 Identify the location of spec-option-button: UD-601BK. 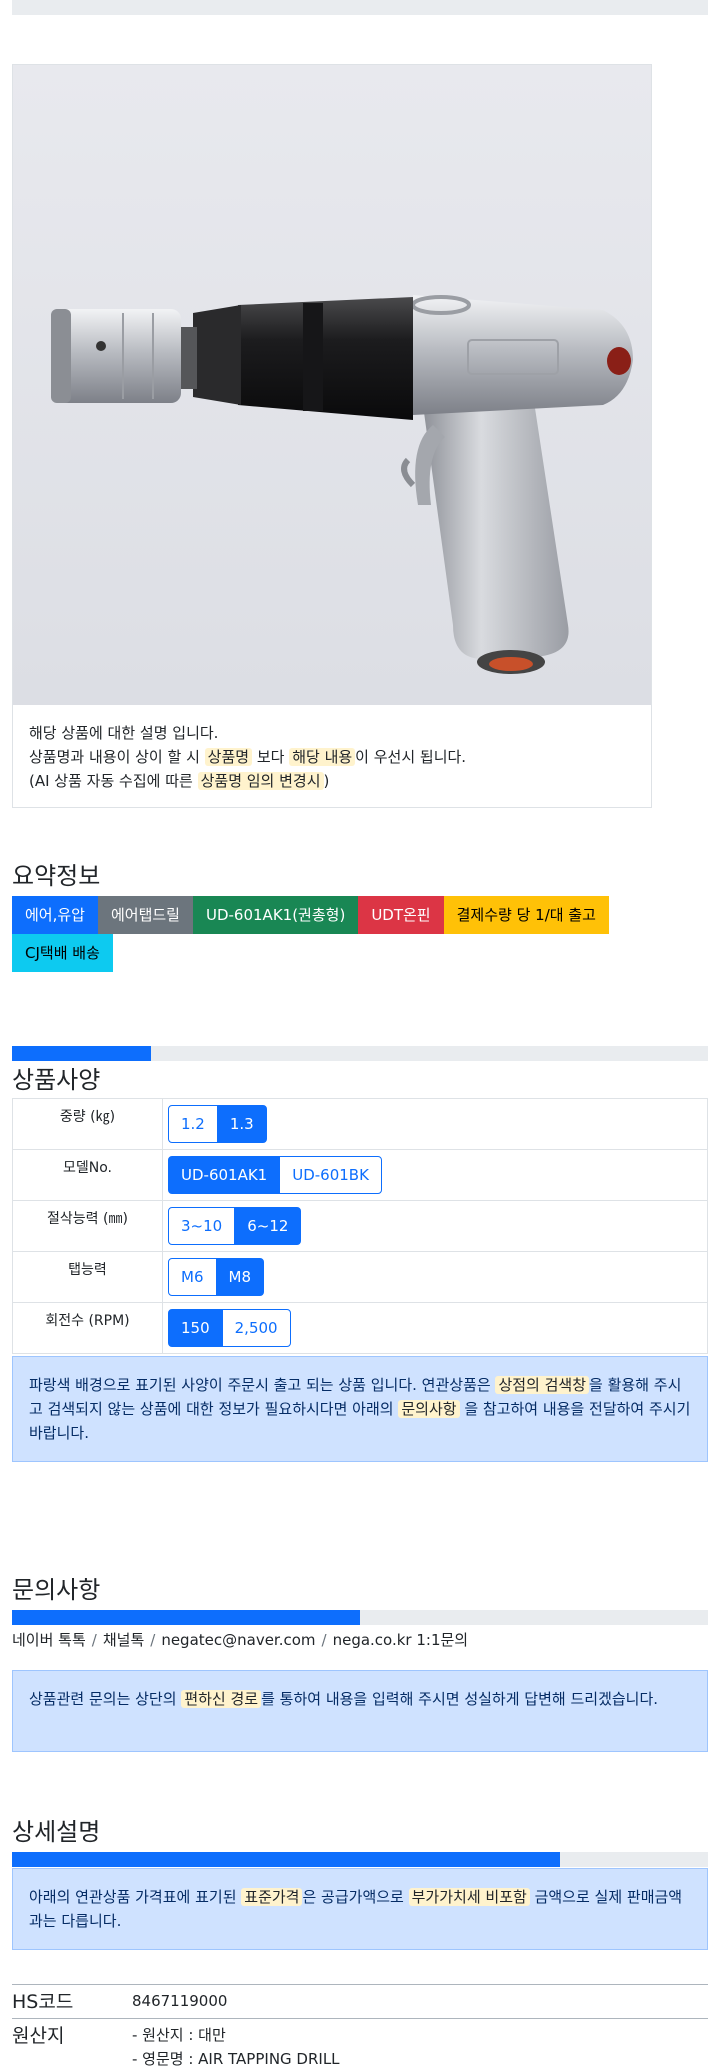
(330, 1175).